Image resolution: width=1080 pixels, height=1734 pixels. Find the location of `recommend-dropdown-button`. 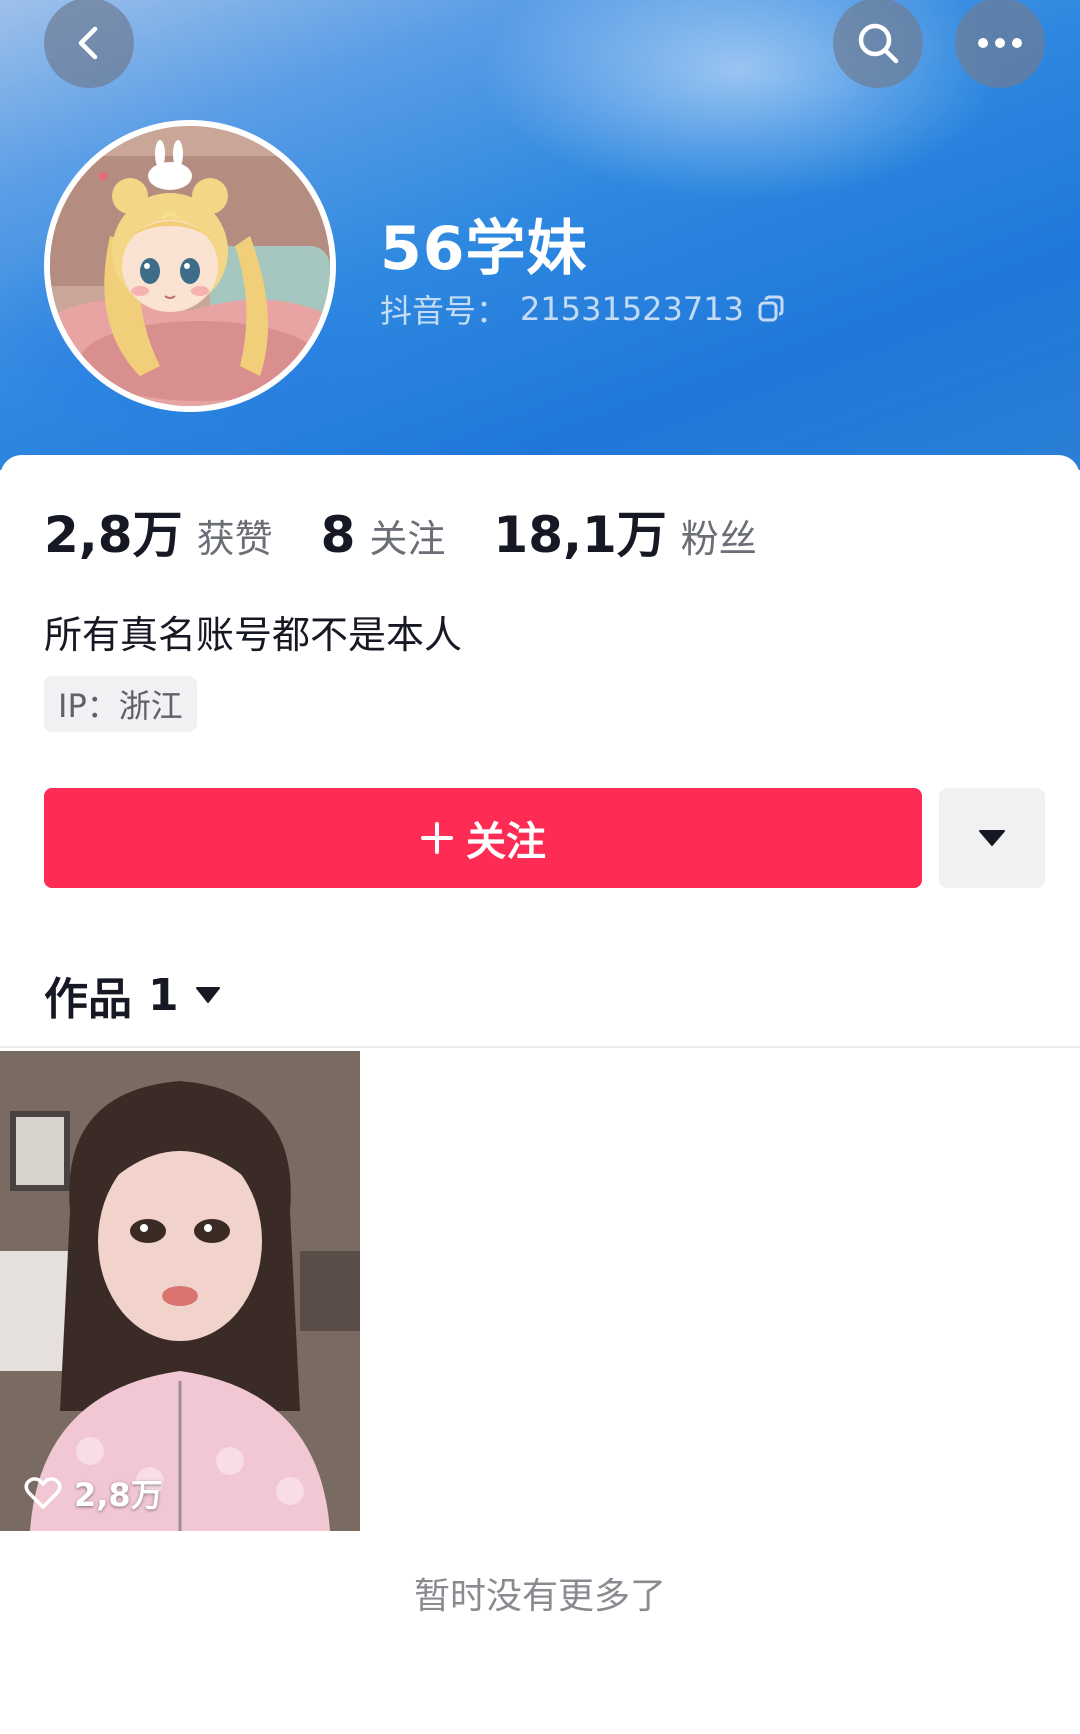

recommend-dropdown-button is located at coordinates (992, 838).